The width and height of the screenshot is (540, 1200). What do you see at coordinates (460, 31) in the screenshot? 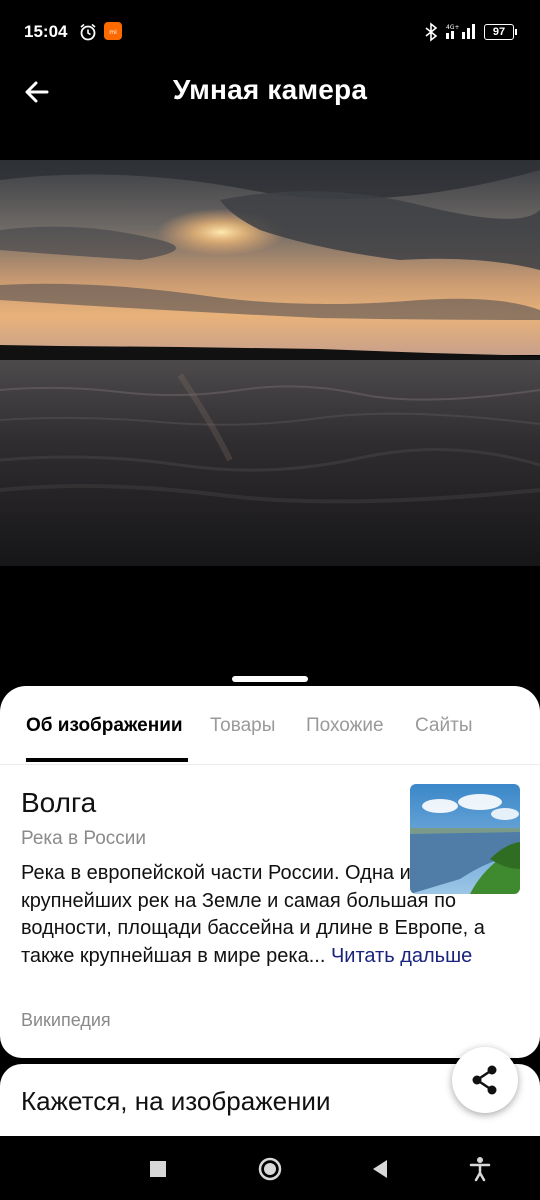
I see `signal-4g-icon: 4G+` at bounding box center [460, 31].